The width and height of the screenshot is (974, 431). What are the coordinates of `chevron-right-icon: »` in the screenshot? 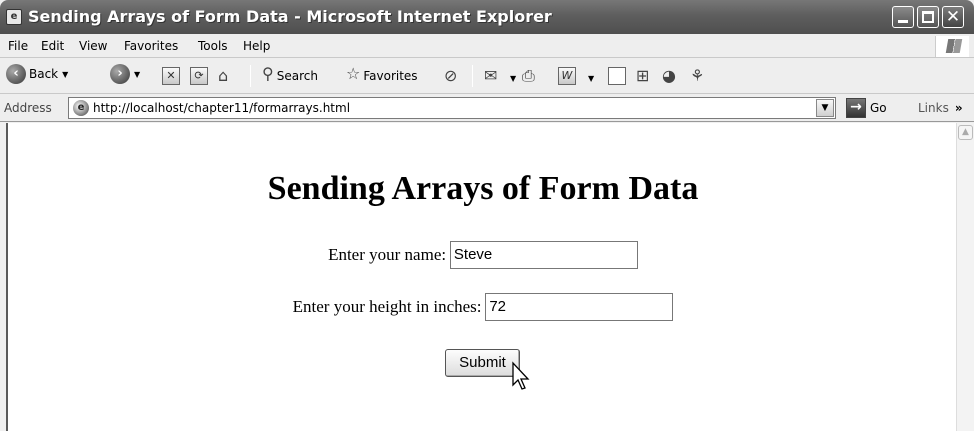 It's located at (958, 108).